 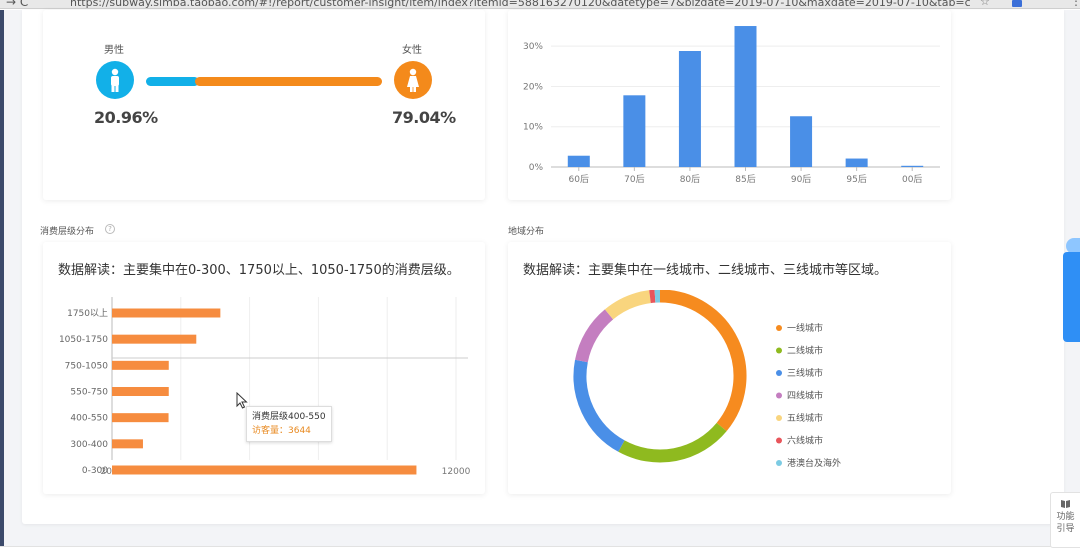 What do you see at coordinates (67, 232) in the screenshot?
I see `consumption-section-title: 消费层级分布` at bounding box center [67, 232].